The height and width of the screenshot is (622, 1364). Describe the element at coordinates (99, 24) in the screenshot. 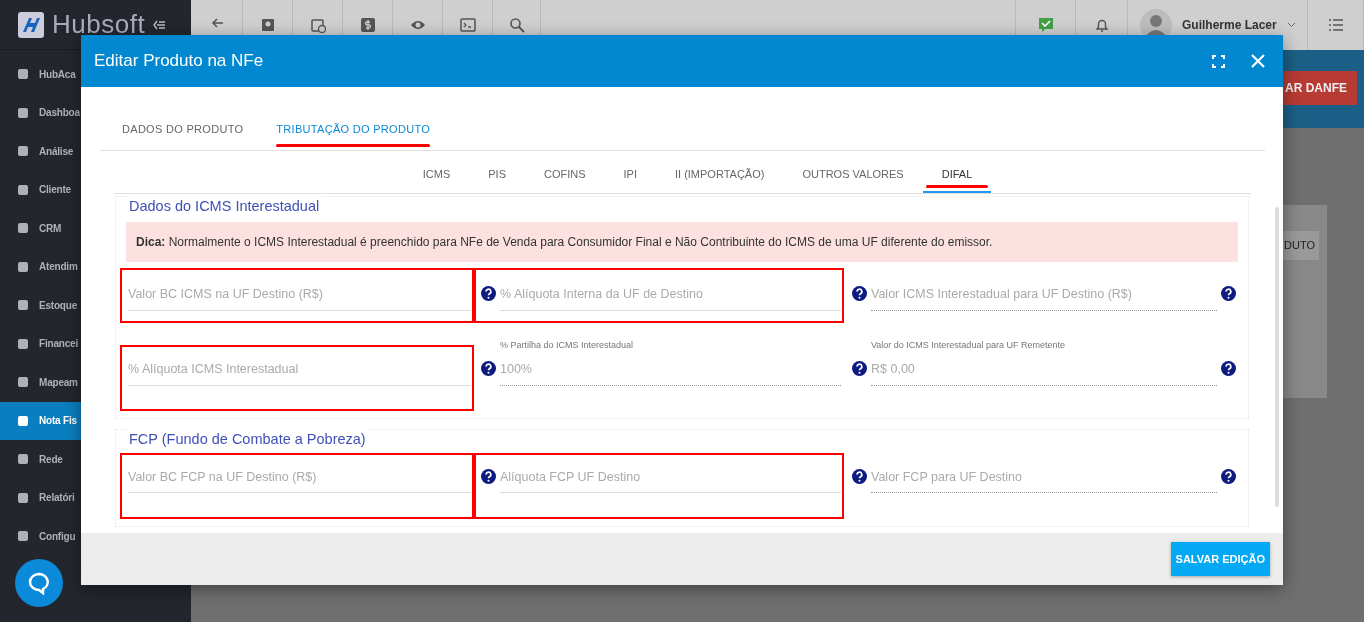

I see `logo-text: Hubsoft` at that location.